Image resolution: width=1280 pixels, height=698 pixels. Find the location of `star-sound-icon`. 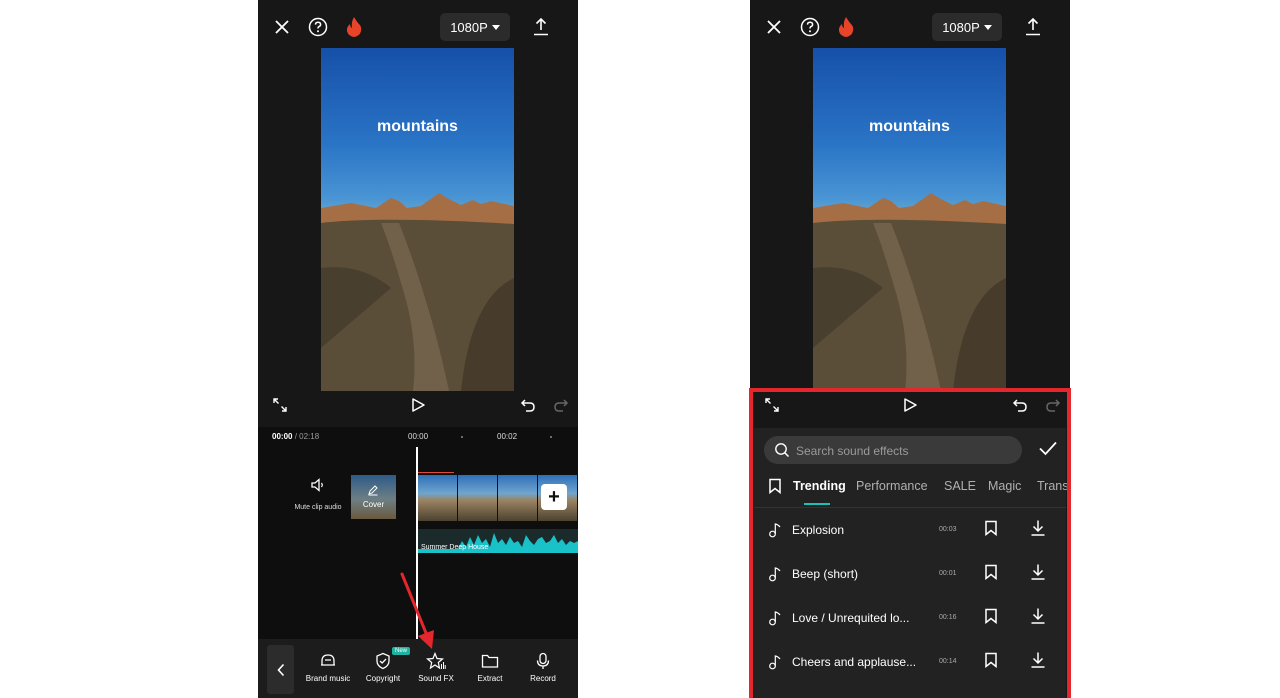

star-sound-icon is located at coordinates (436, 661).